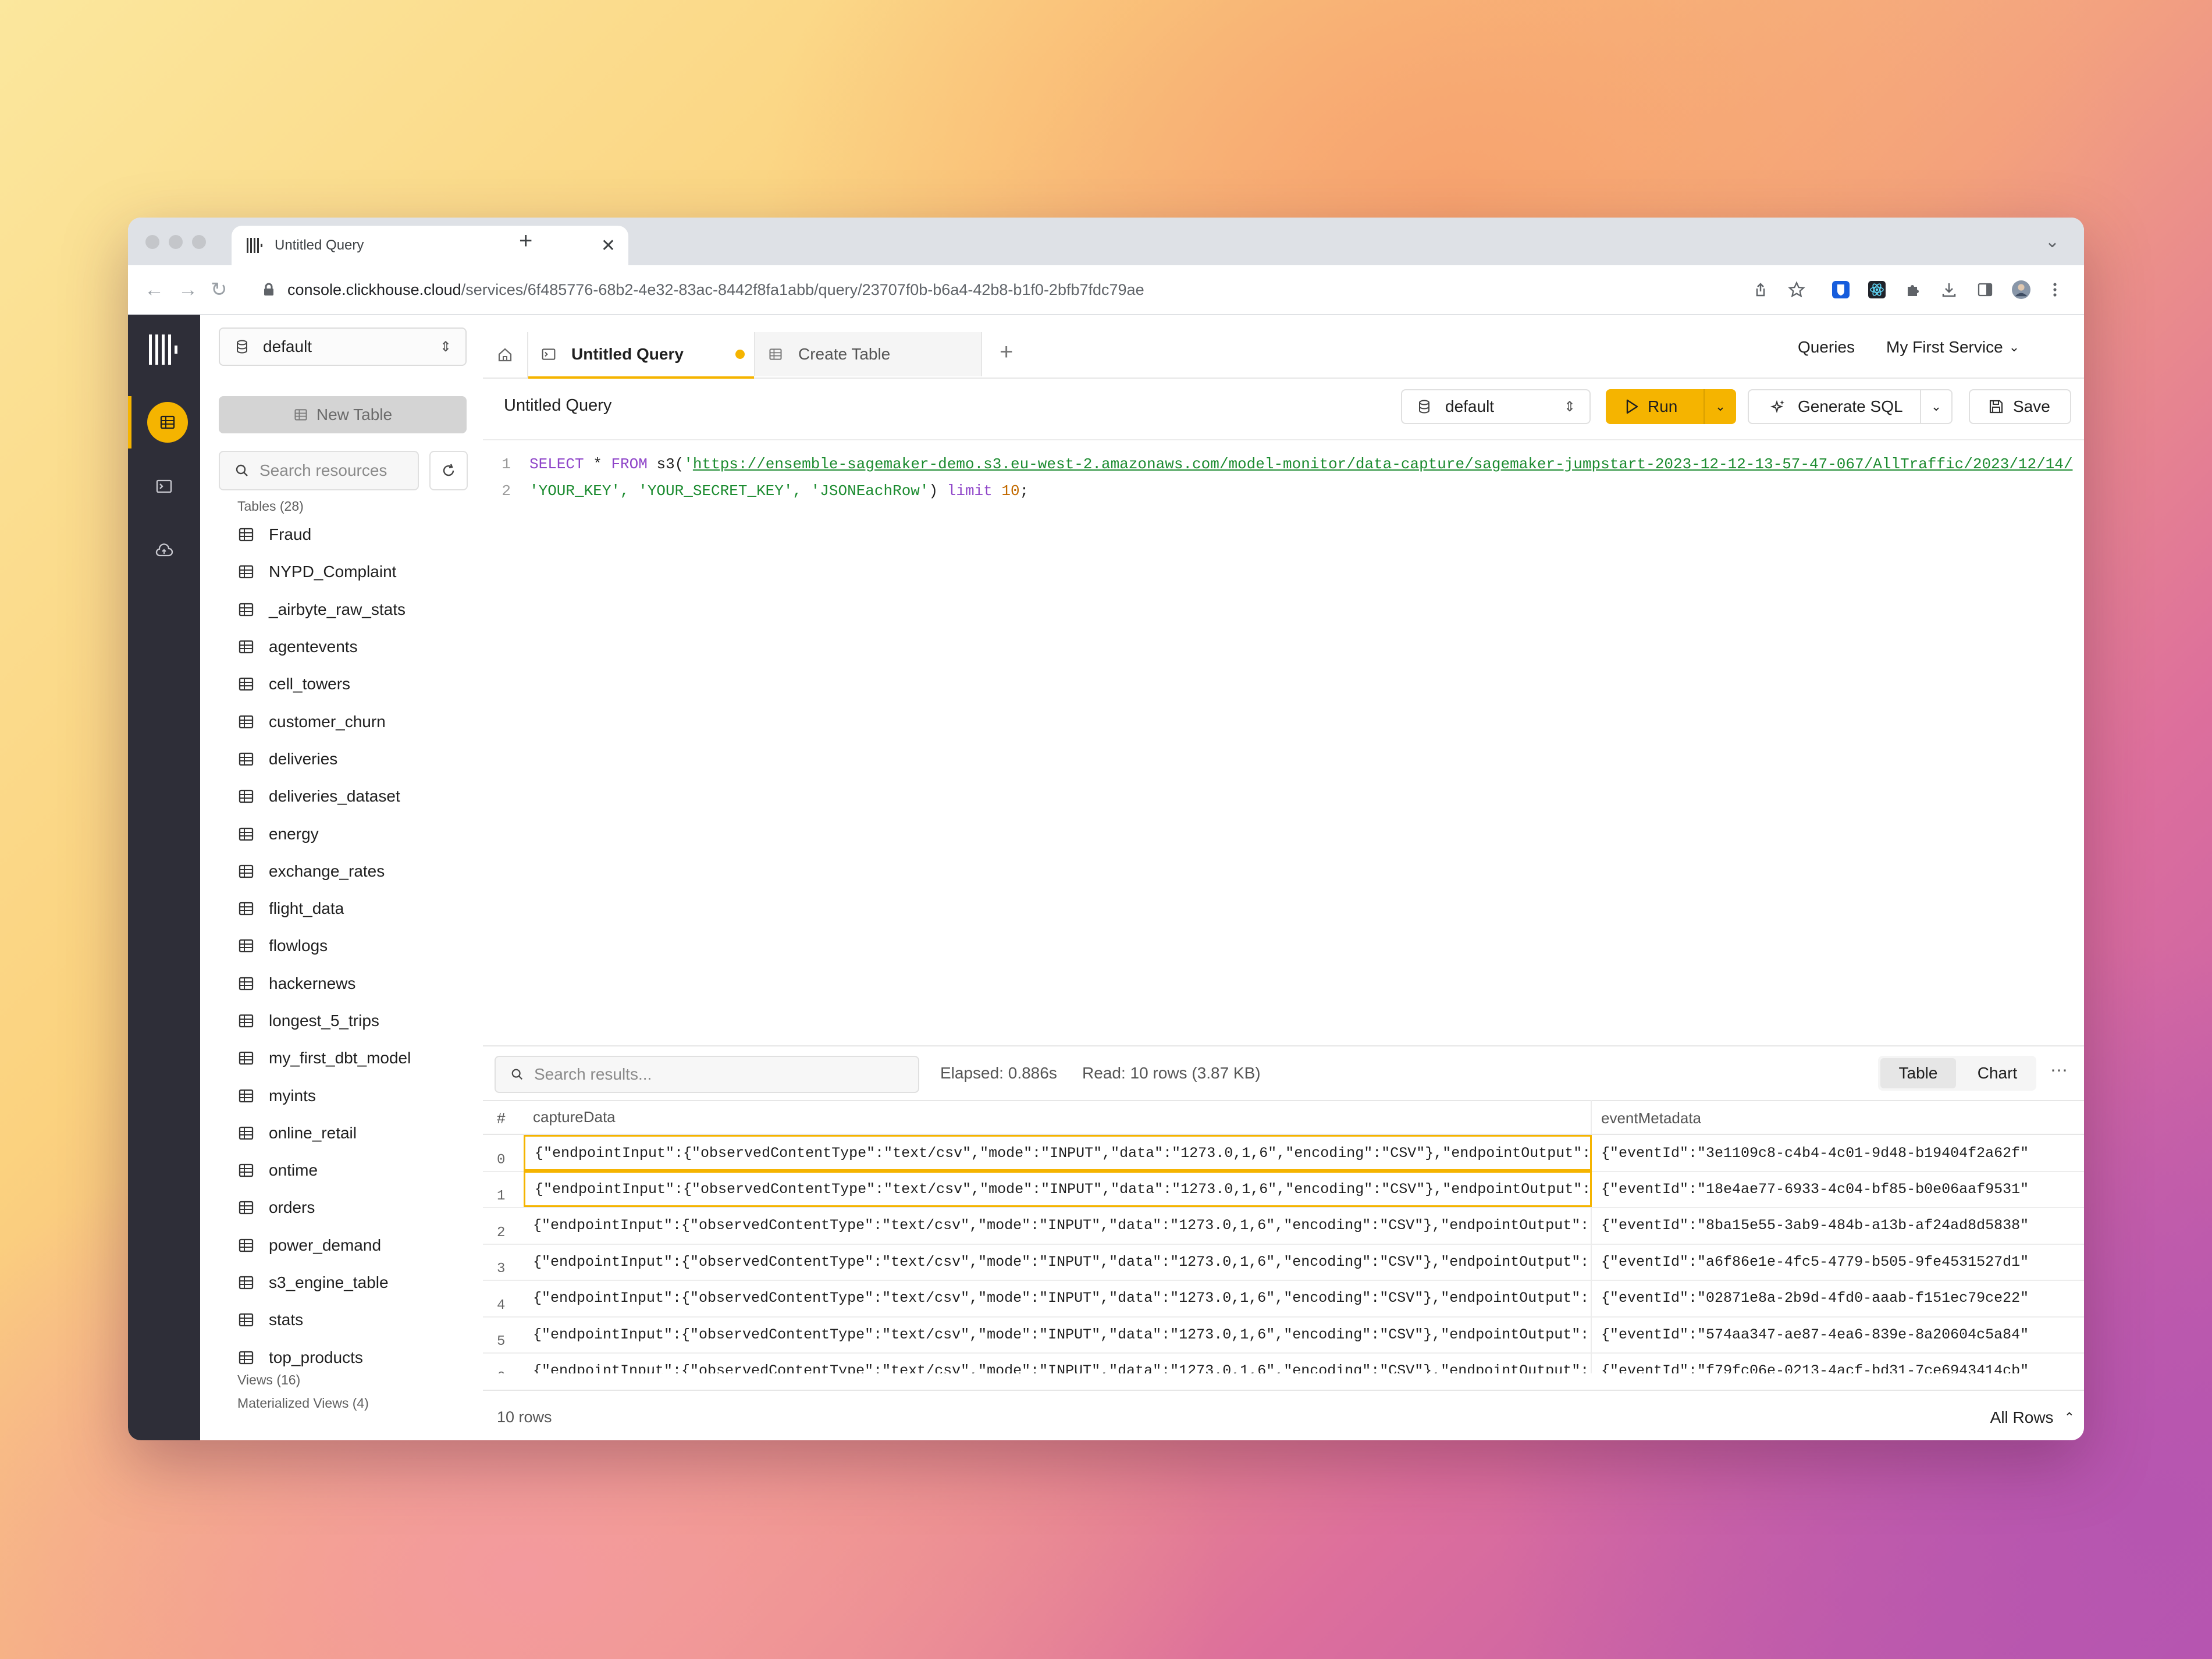 This screenshot has height=1659, width=2212. I want to click on add-tab-icon: +, so click(1006, 352).